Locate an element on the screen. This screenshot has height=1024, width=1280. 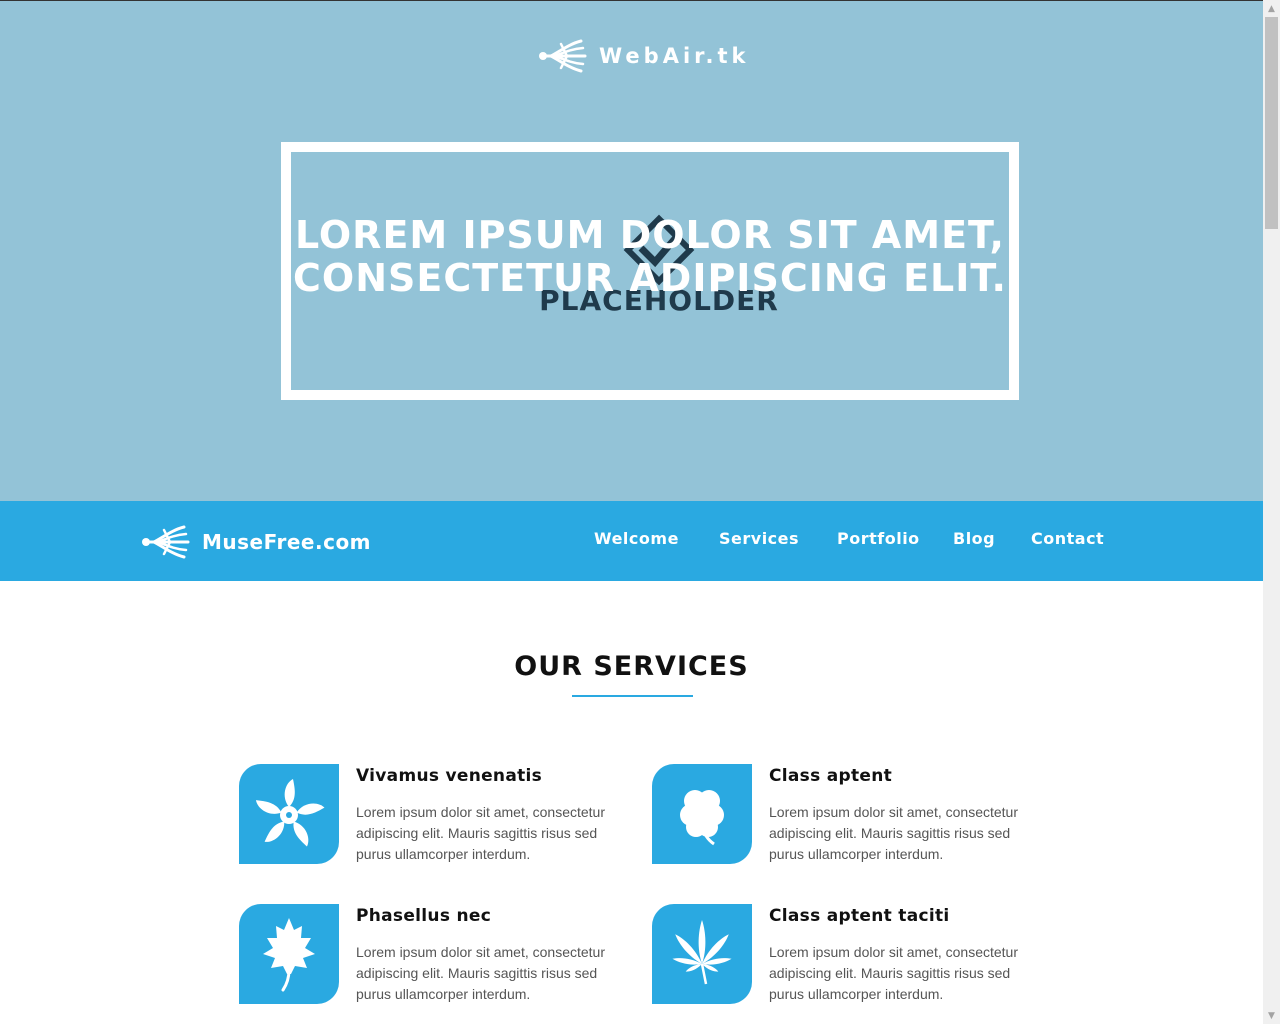
service-title: Class aptent is located at coordinates (831, 776).